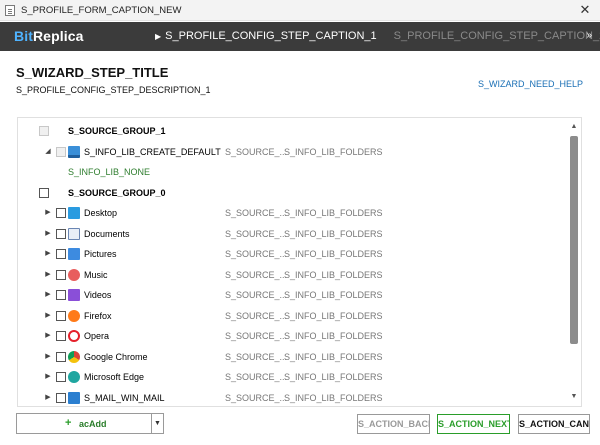 The width and height of the screenshot is (600, 445). What do you see at coordinates (114, 377) in the screenshot?
I see `item-label: Microsoft Edge` at bounding box center [114, 377].